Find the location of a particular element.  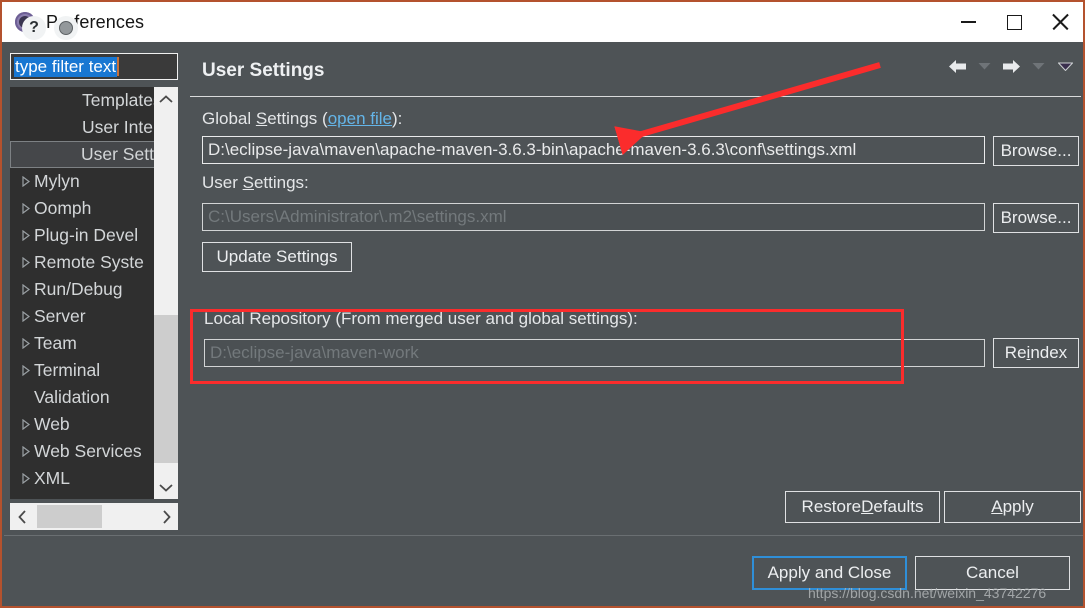

restore-defaults-button: Restore Defaults is located at coordinates (862, 507).